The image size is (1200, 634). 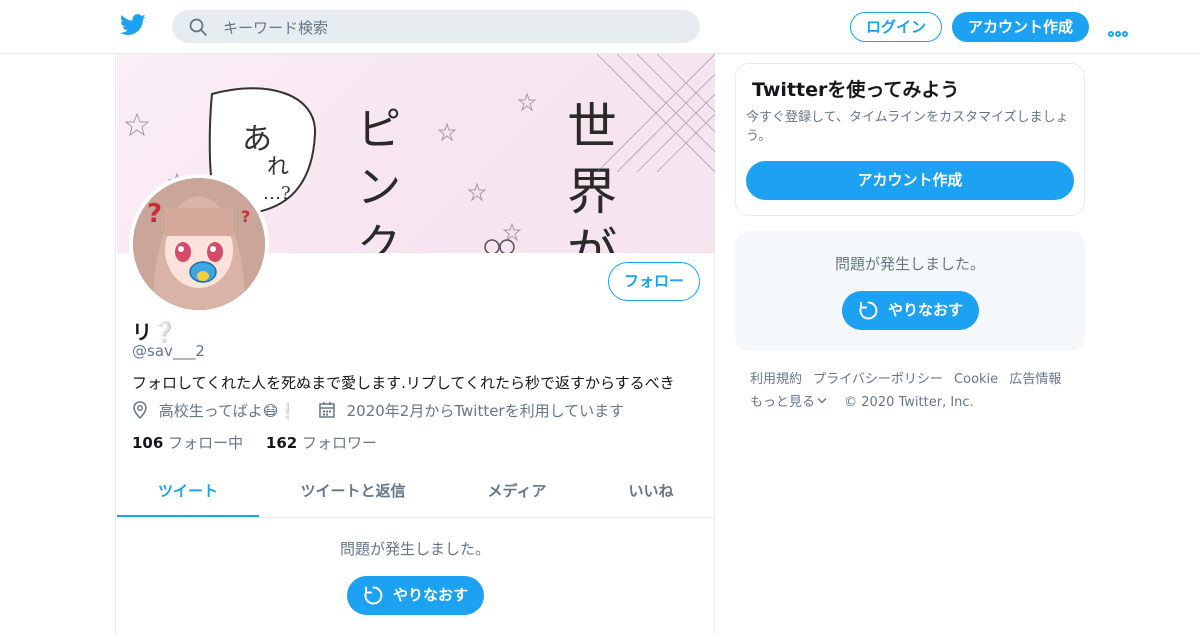 I want to click on profile-joined-date: 2020年2月からTwitterを利用しています, so click(x=485, y=411).